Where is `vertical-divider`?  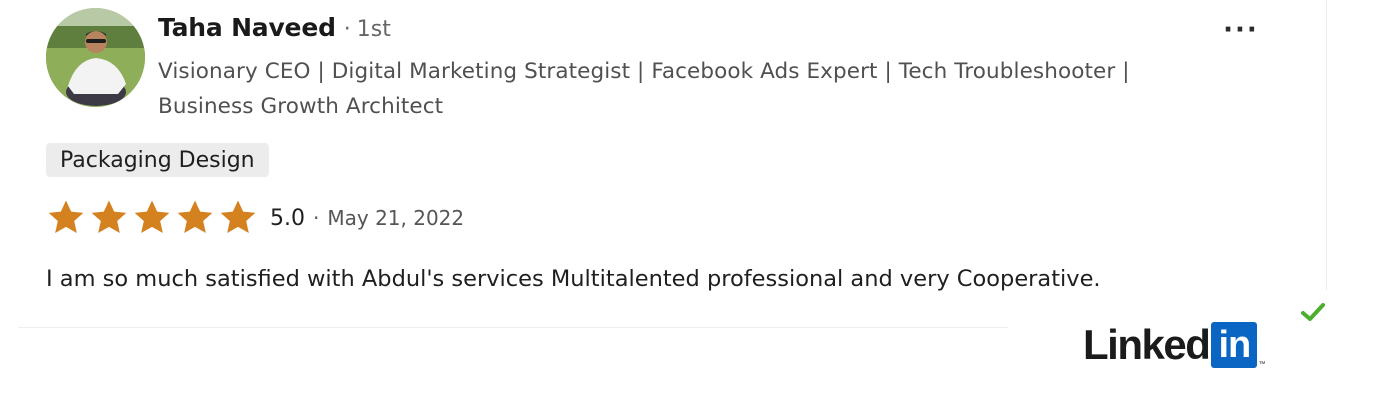
vertical-divider is located at coordinates (1326, 145).